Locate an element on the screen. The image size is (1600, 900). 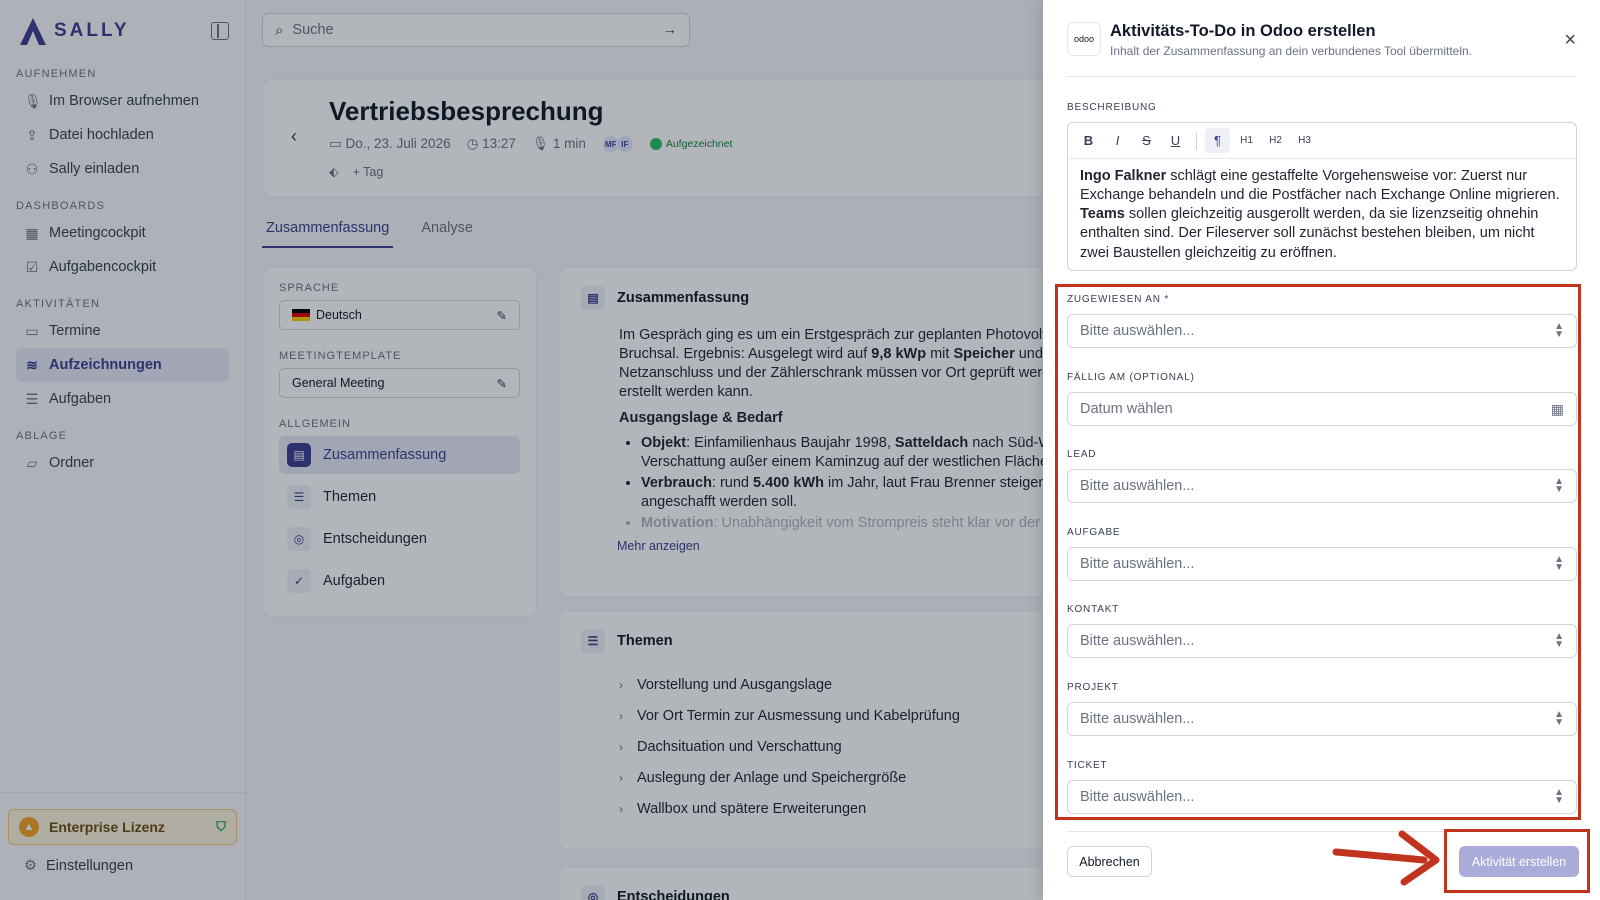
heading-1-icon: H1 is located at coordinates (1246, 140).